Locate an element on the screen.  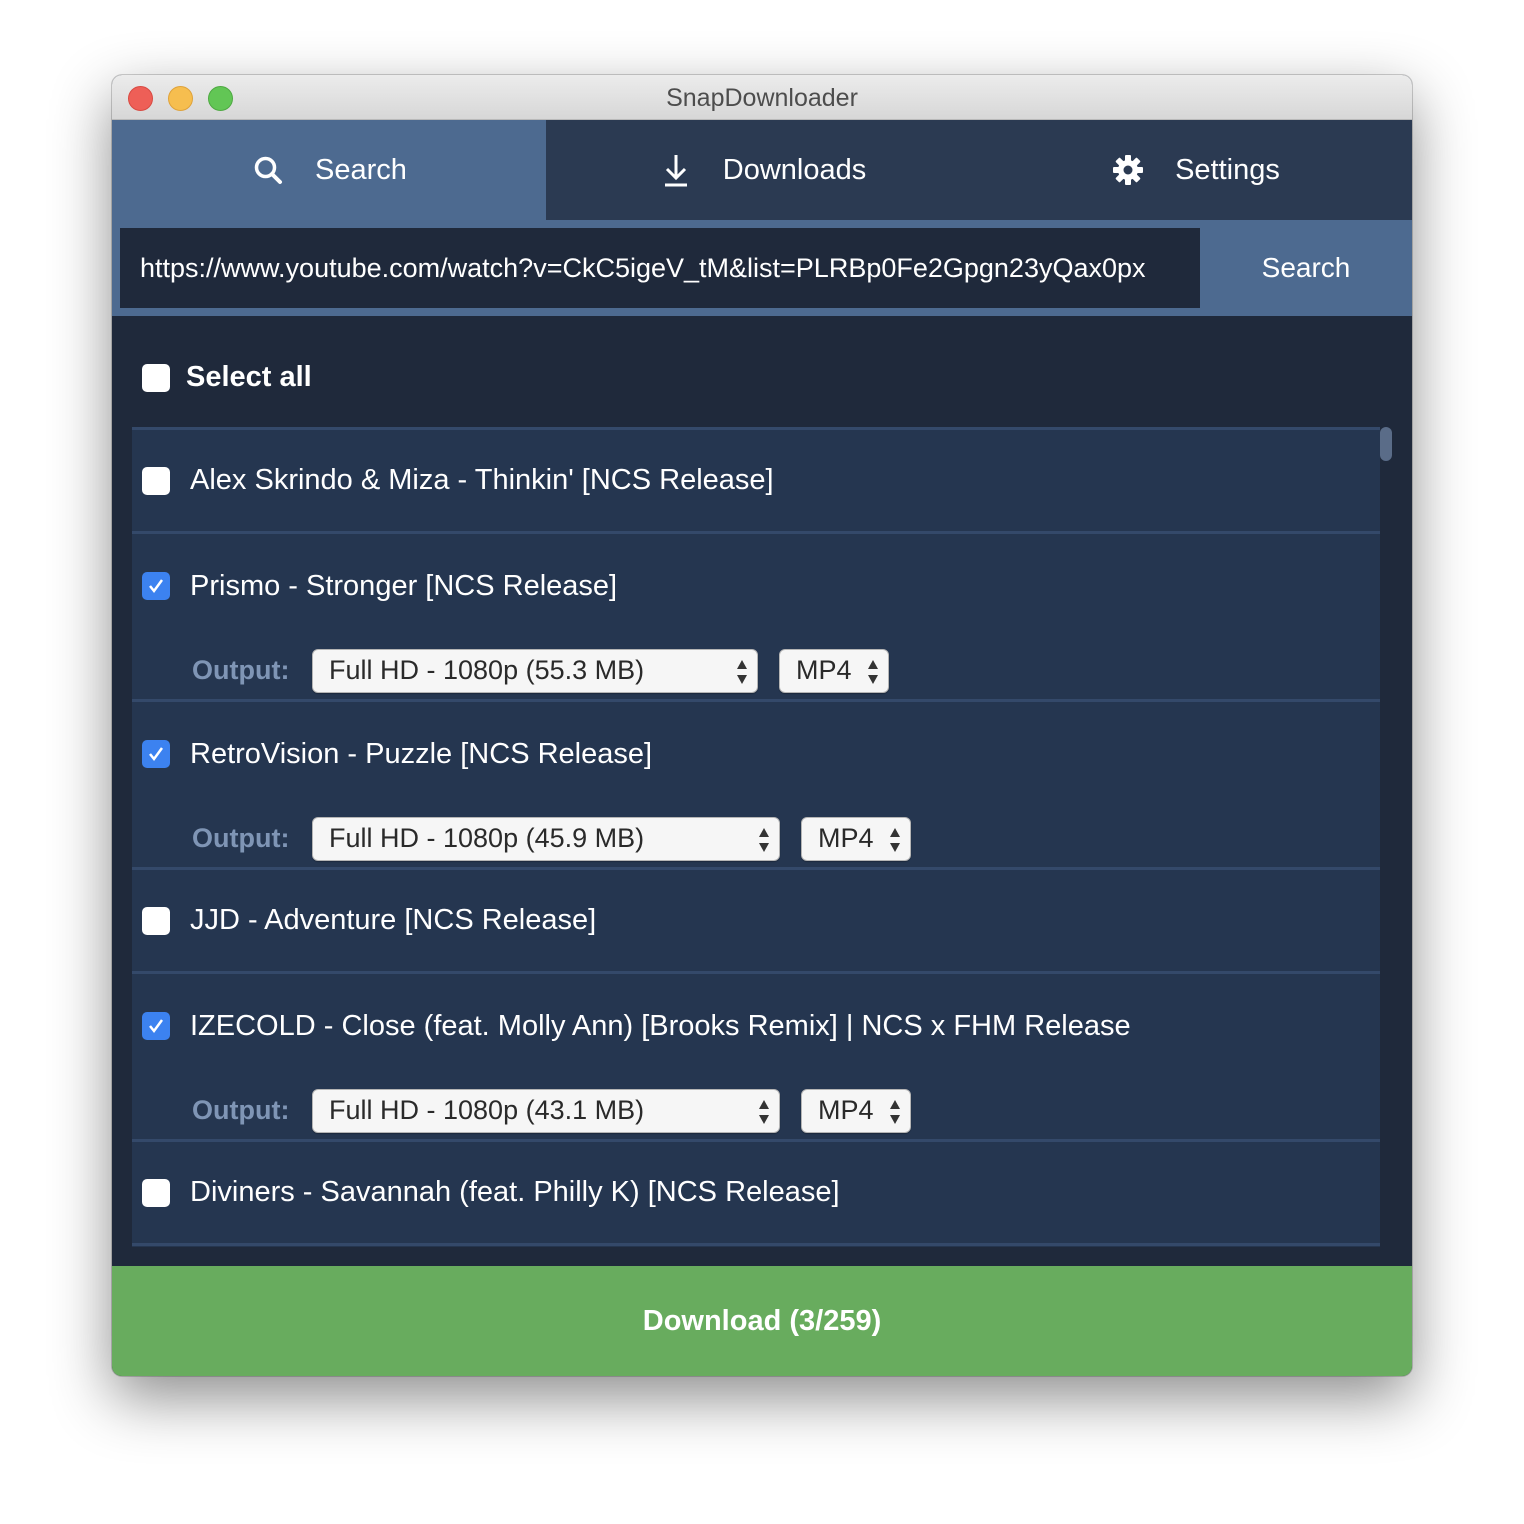
main-tabs: Search Downloads Settings is located at coordinates (762, 170).